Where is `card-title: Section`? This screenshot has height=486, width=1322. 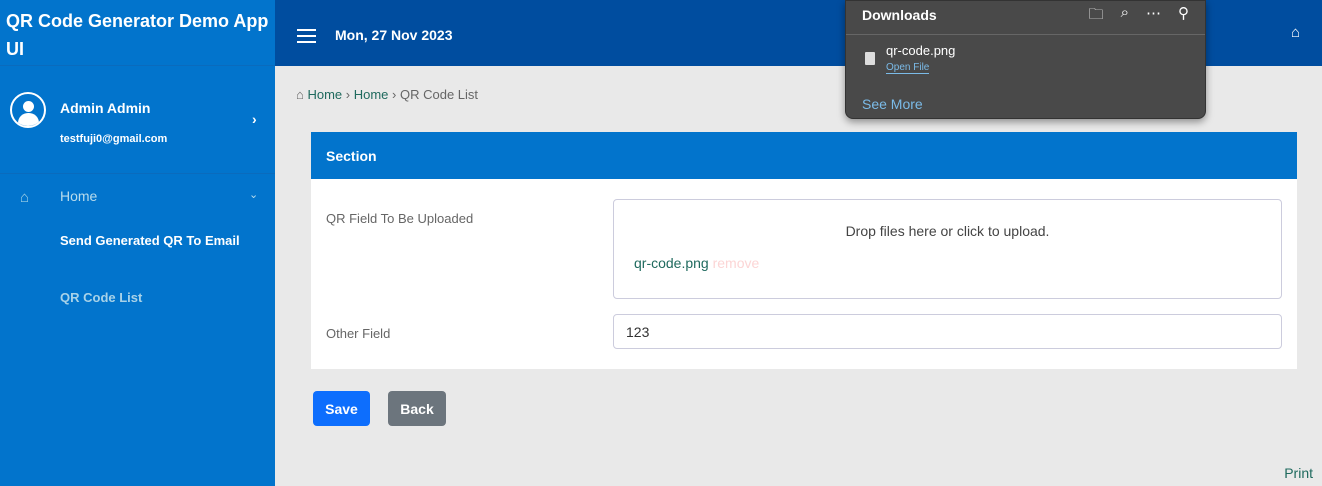
card-title: Section is located at coordinates (804, 155).